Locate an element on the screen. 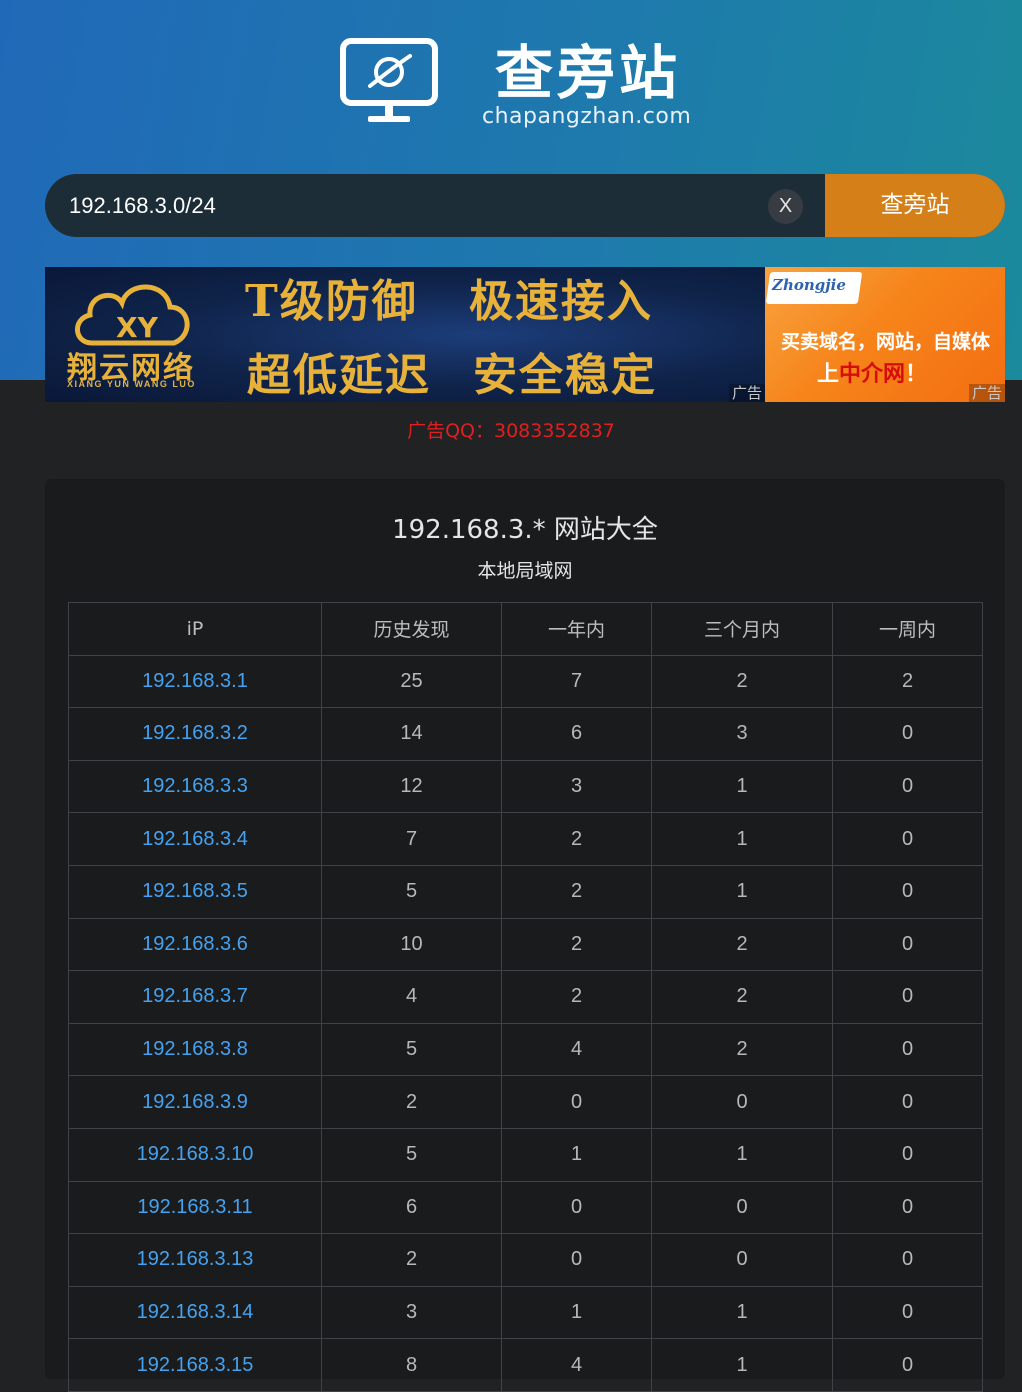 Image resolution: width=1022 pixels, height=1392 pixels. ip-link: 192.168.3.4 is located at coordinates (195, 839).